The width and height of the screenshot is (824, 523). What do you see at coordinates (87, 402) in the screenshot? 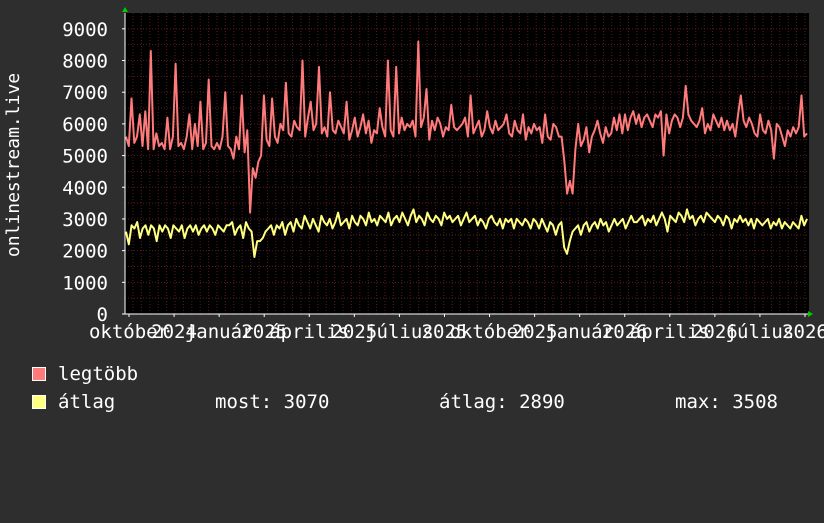
I see `legend-label-avg: átlag` at bounding box center [87, 402].